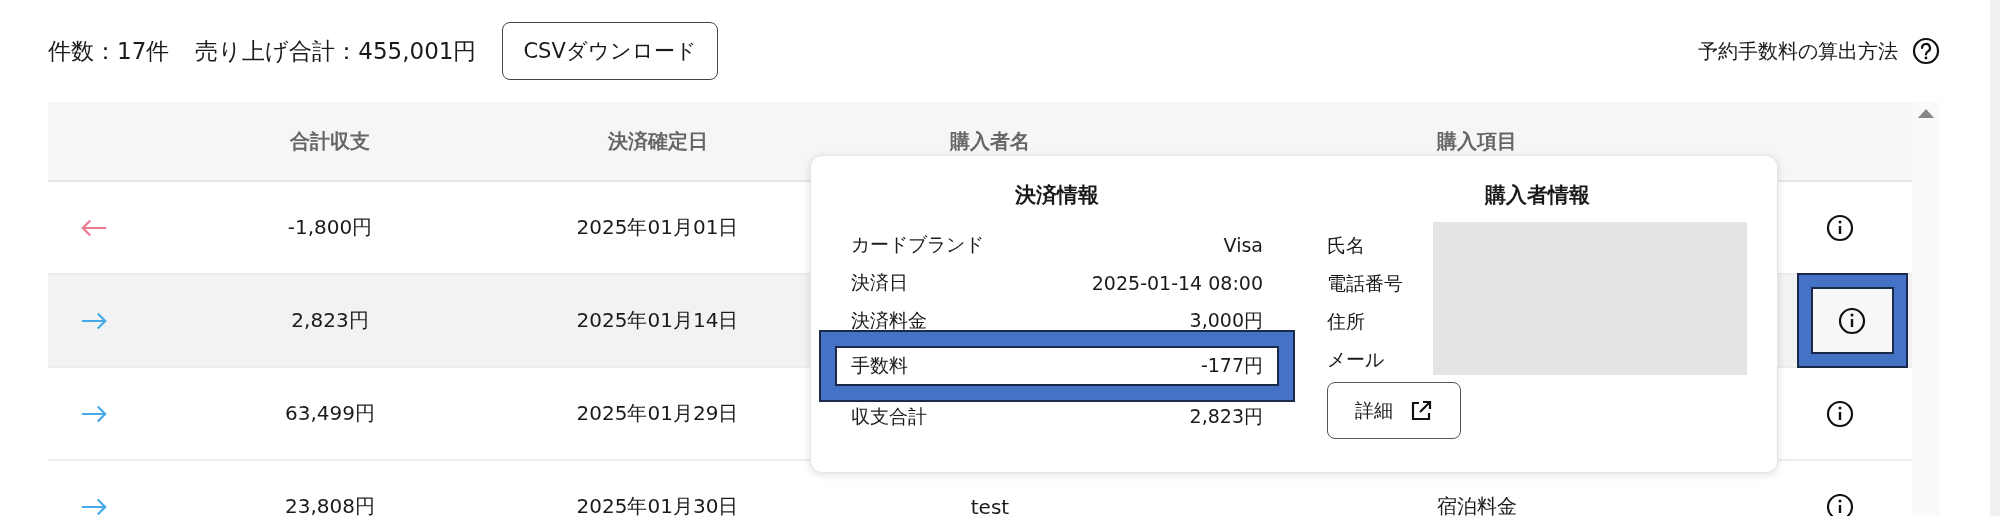  I want to click on record-count: 件数：17件, so click(109, 51).